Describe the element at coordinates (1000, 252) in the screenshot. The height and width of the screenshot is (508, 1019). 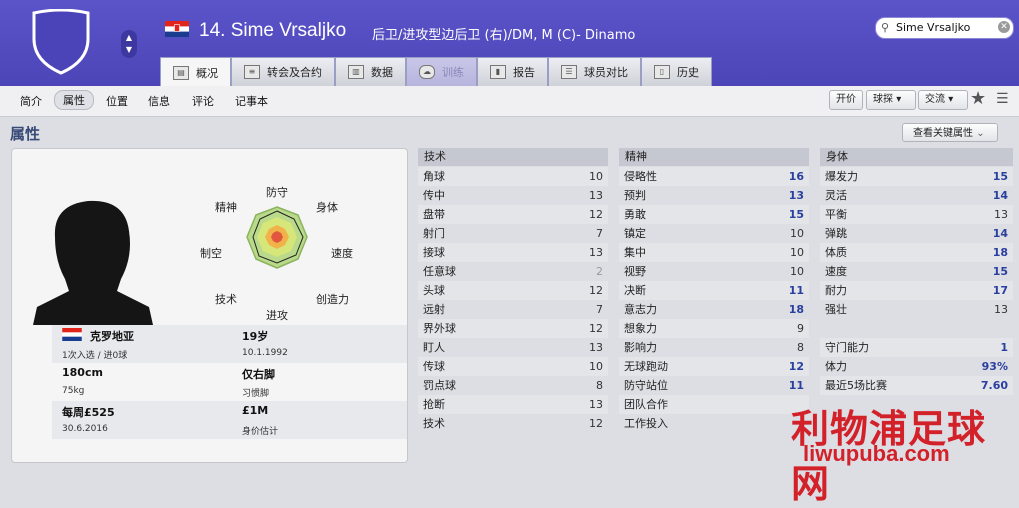
I see `attribute-value: 18` at that location.